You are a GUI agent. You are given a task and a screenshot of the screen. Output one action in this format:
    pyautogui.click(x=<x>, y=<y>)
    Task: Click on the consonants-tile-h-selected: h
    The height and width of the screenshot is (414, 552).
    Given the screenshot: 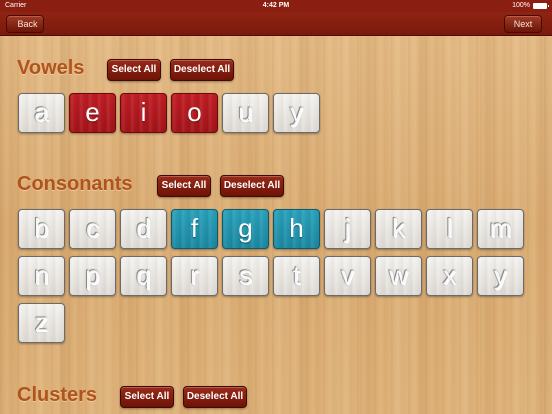 What is the action you would take?
    pyautogui.click(x=296, y=229)
    